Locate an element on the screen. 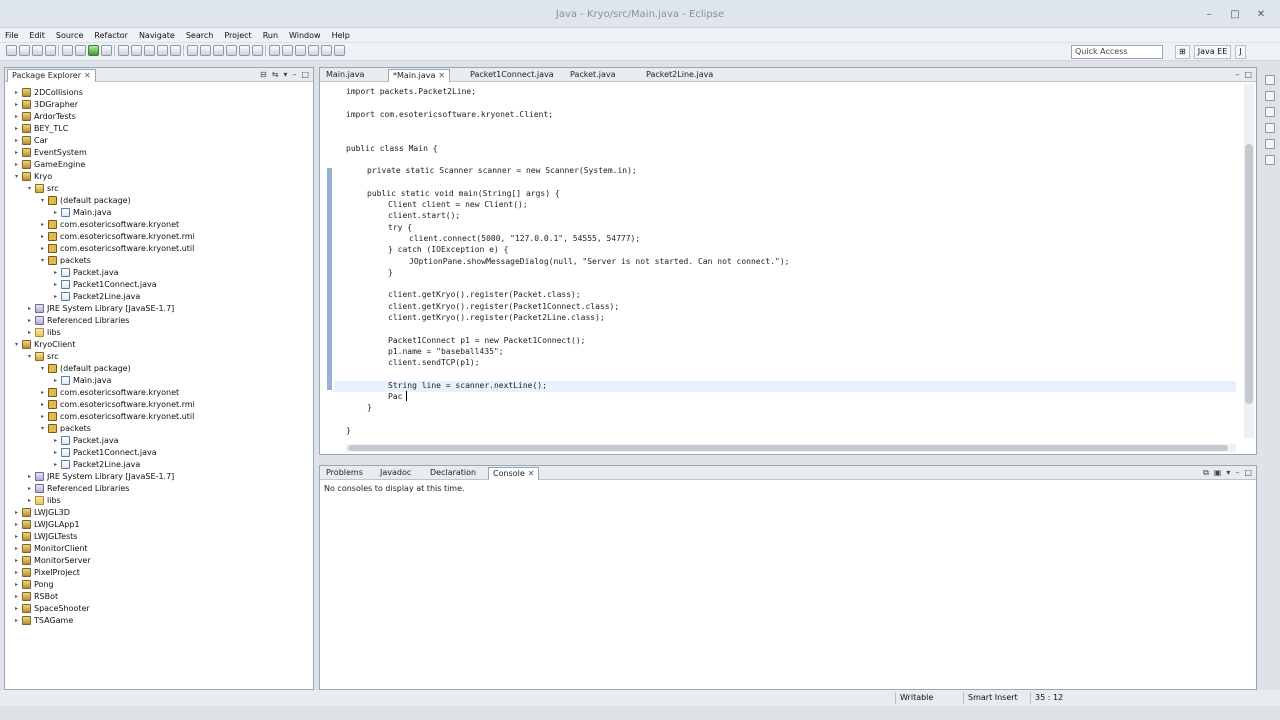  tree-item: ▸ EventSystem is located at coordinates (46, 152).